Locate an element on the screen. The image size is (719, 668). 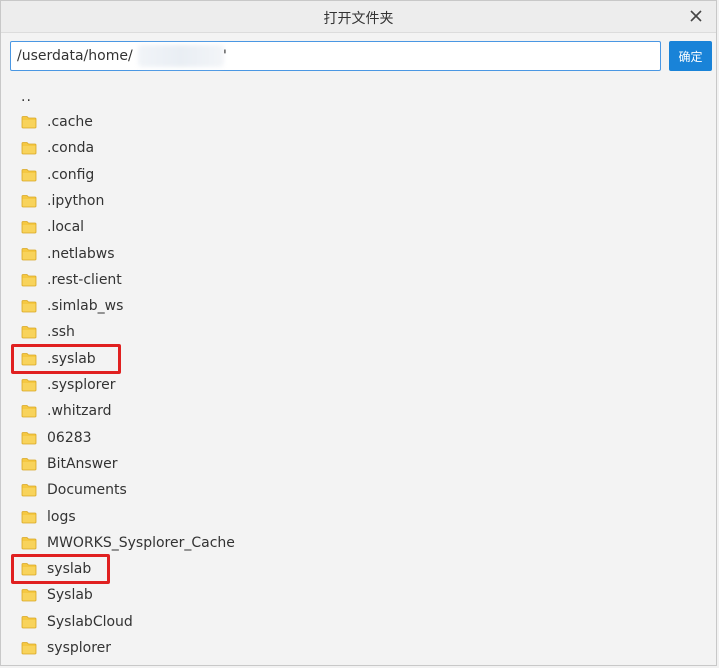
folder-item: Syslab is located at coordinates (57, 595).